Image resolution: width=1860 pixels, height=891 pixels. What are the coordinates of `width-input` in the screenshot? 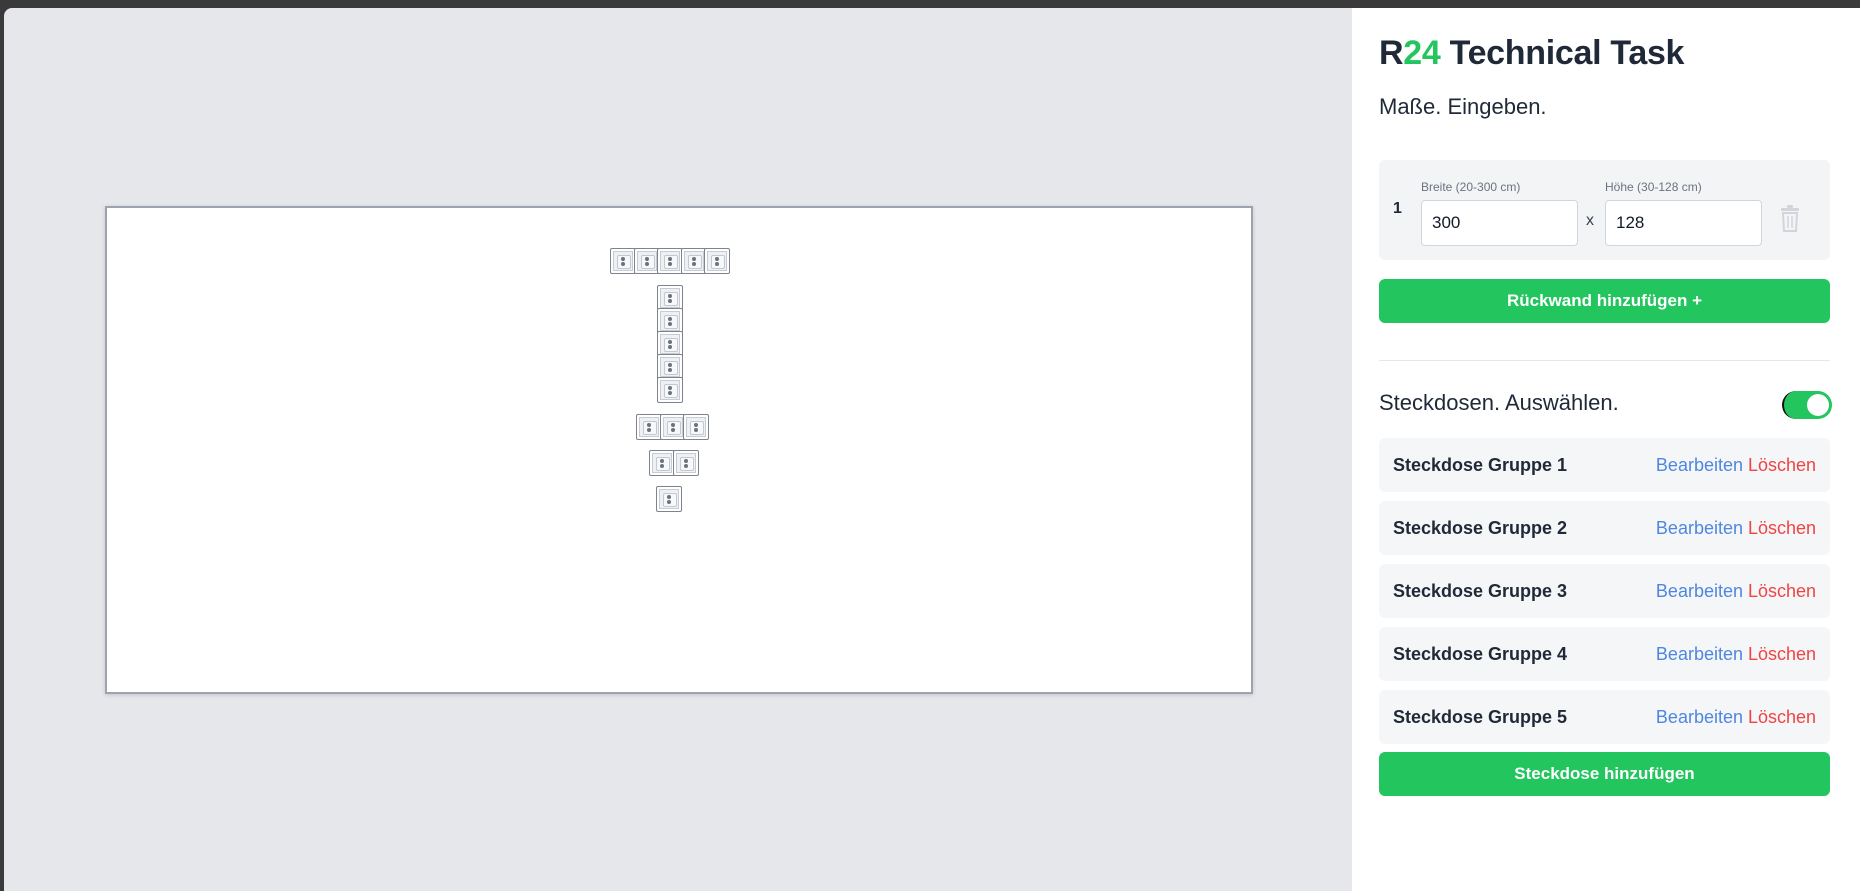 It's located at (1499, 223).